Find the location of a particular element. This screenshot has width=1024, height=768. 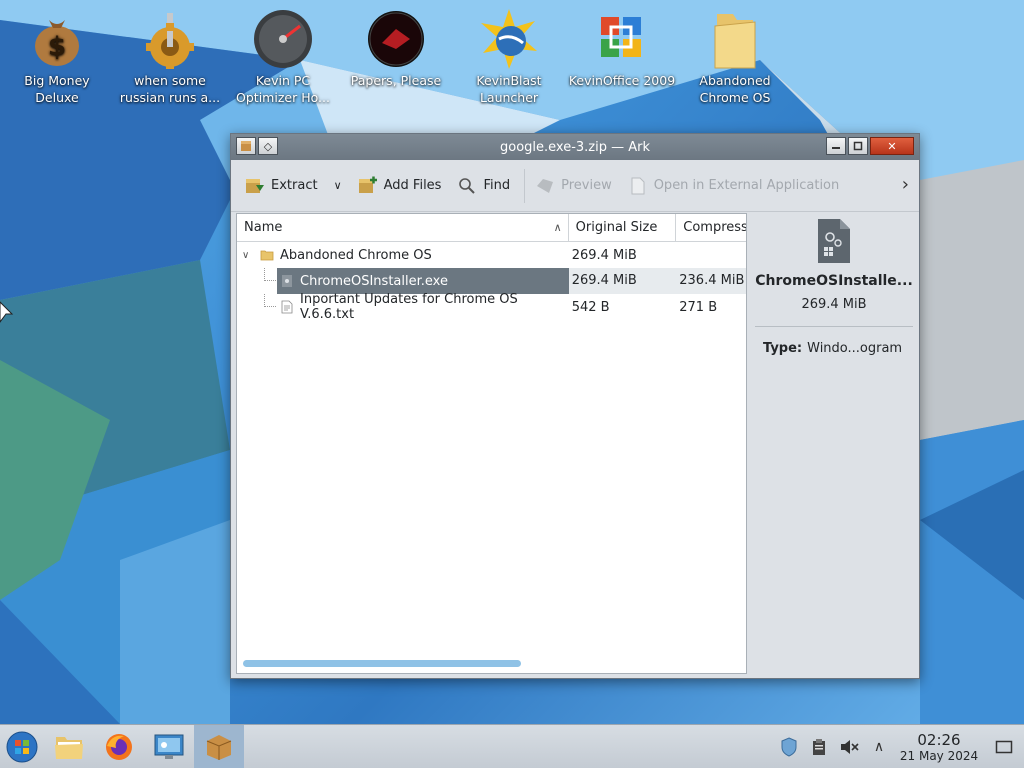

toolbar-separator is located at coordinates (525, 185).